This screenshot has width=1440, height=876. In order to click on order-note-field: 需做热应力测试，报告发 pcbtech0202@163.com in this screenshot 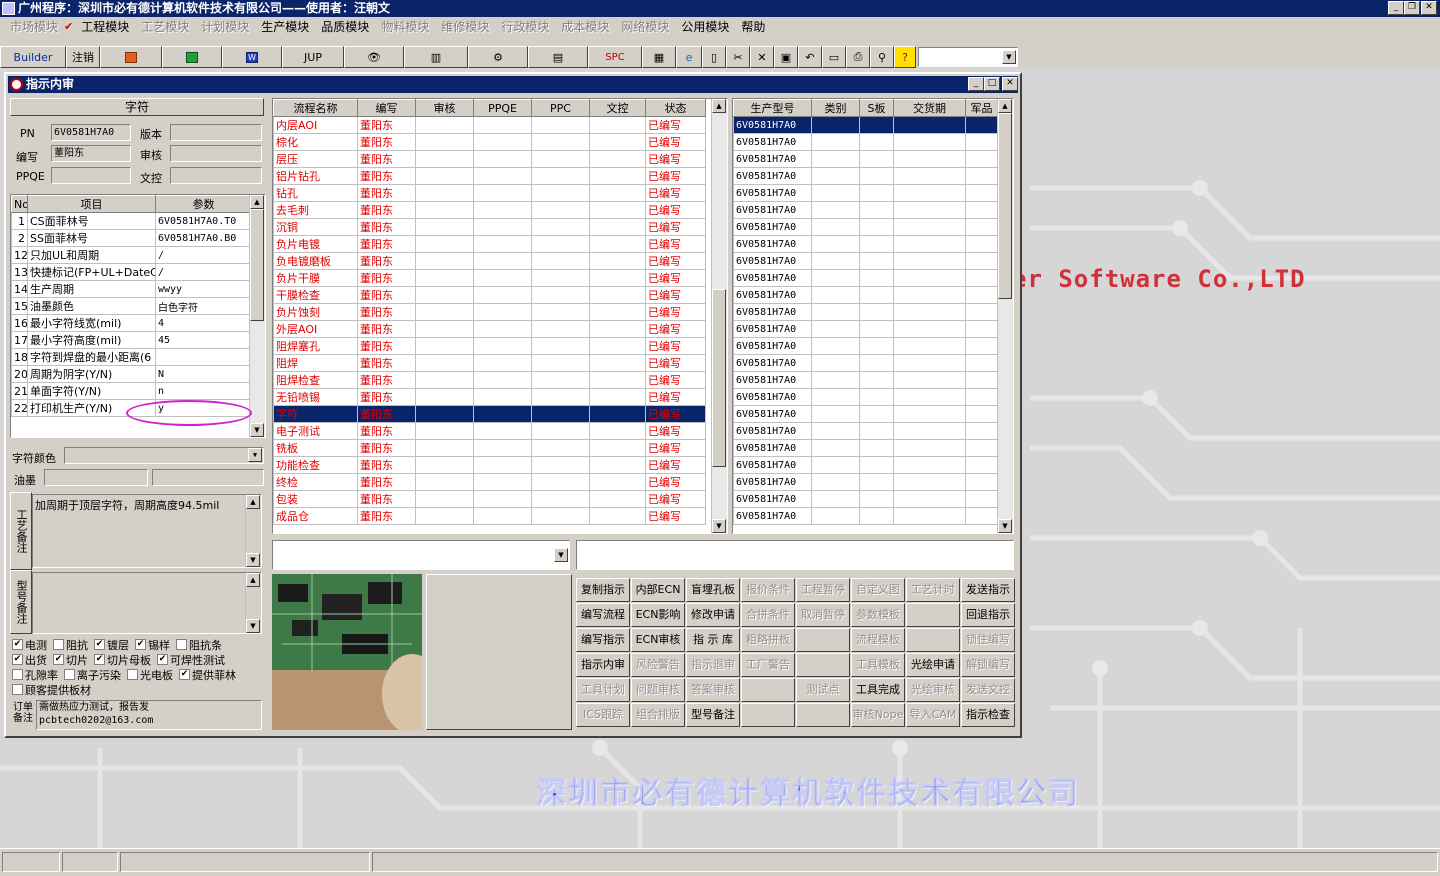, I will do `click(149, 715)`.